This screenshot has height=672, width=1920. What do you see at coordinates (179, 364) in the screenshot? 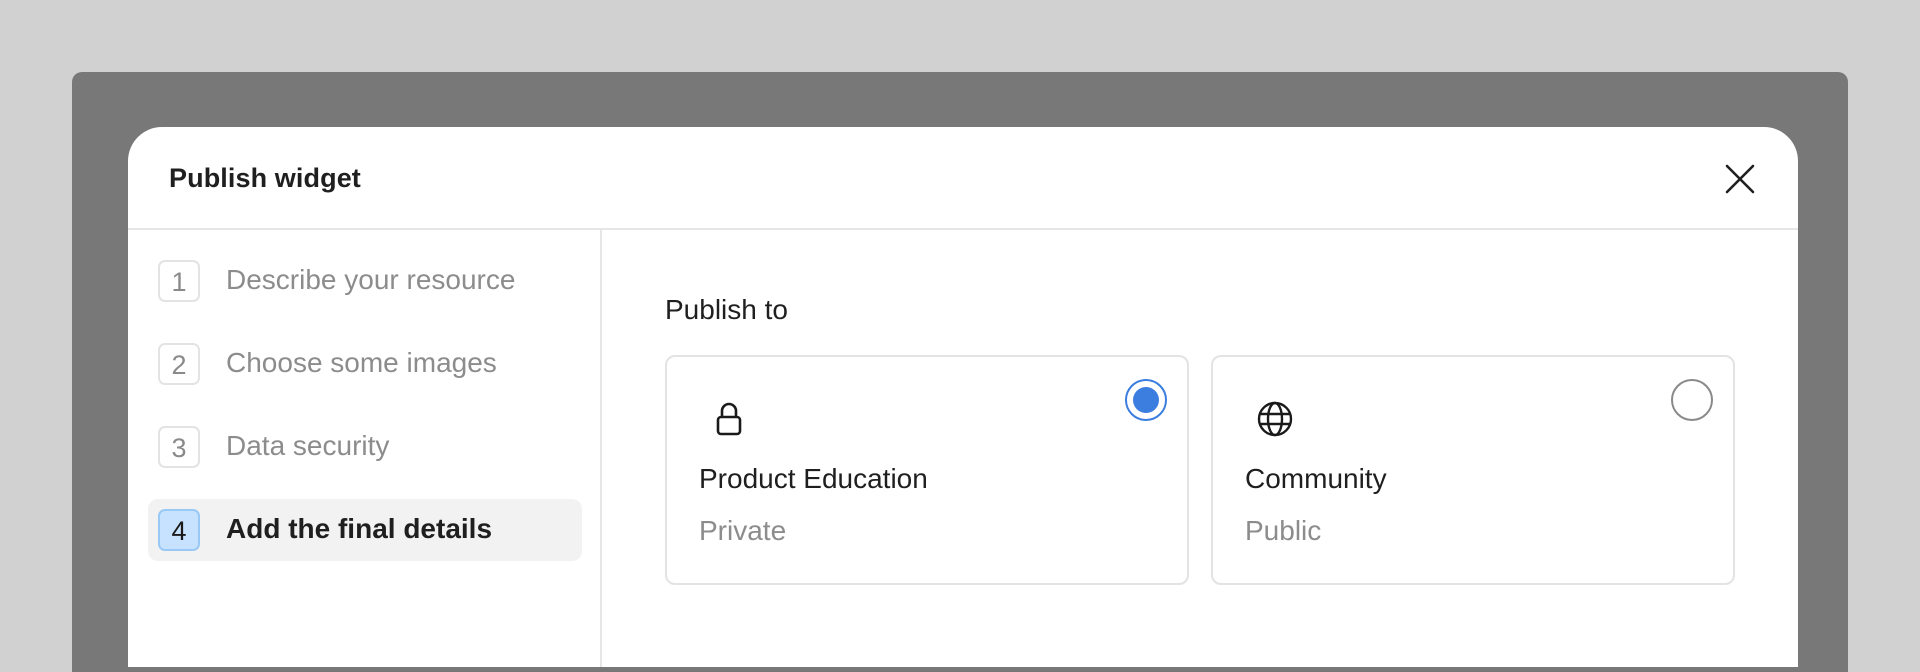
I see `step-number-badge: 2` at bounding box center [179, 364].